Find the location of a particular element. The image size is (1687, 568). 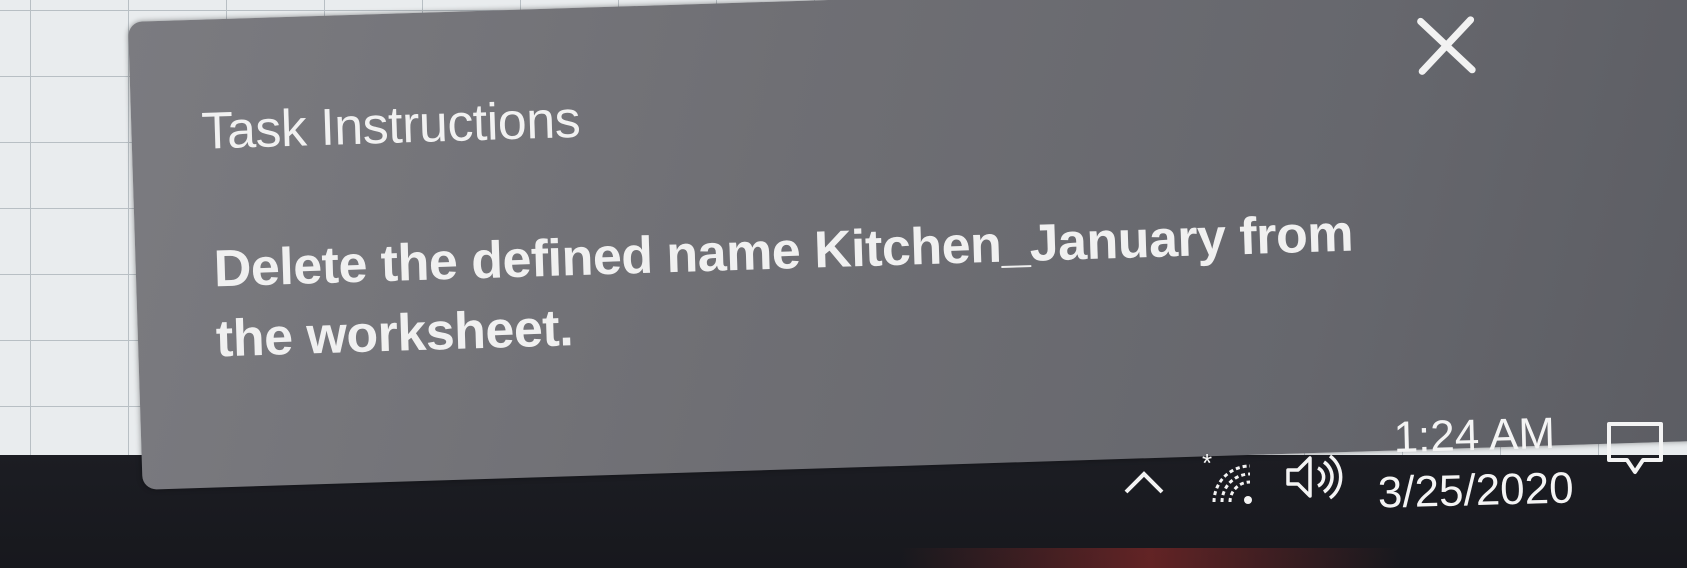

show-hidden-icons-button is located at coordinates (1144, 481).